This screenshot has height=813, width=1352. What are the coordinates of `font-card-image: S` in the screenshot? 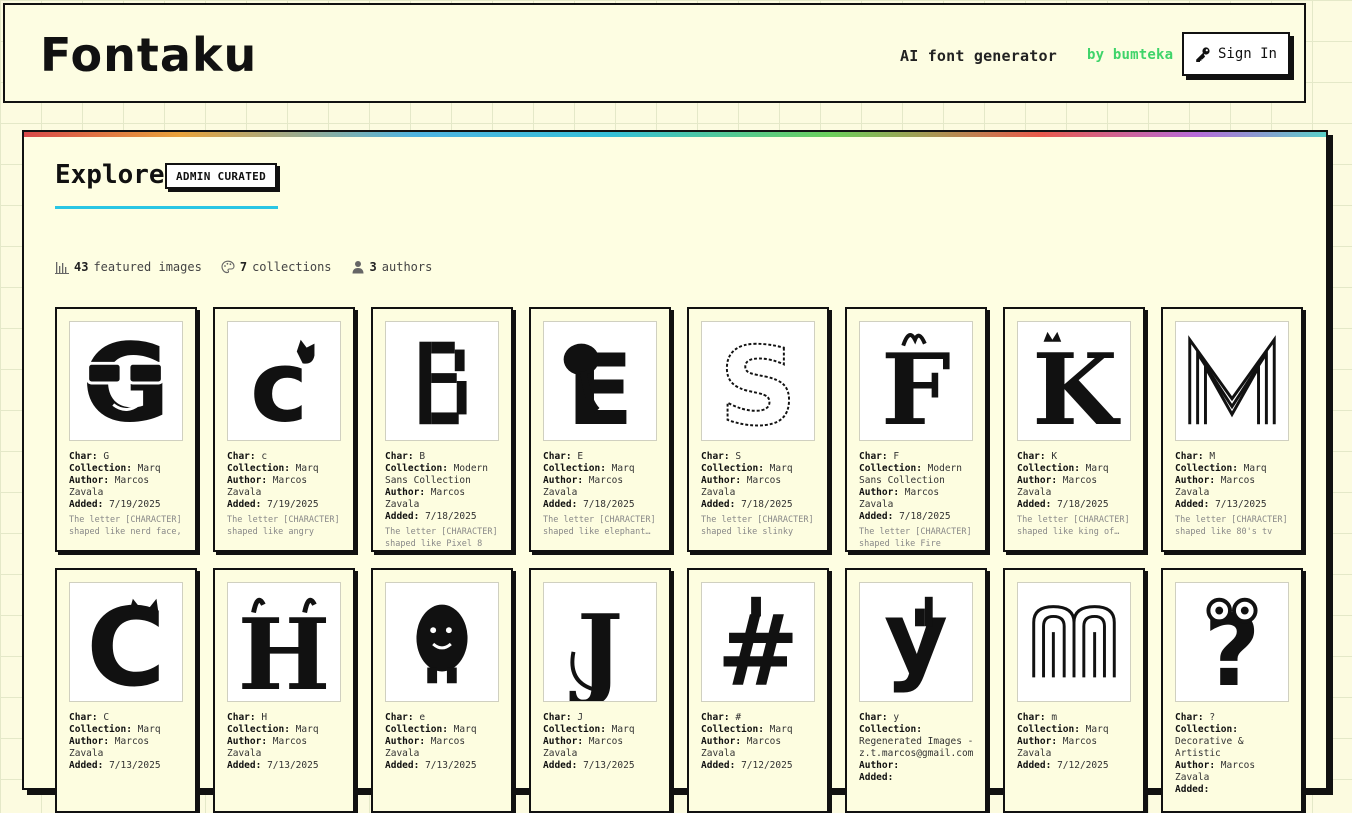 It's located at (758, 381).